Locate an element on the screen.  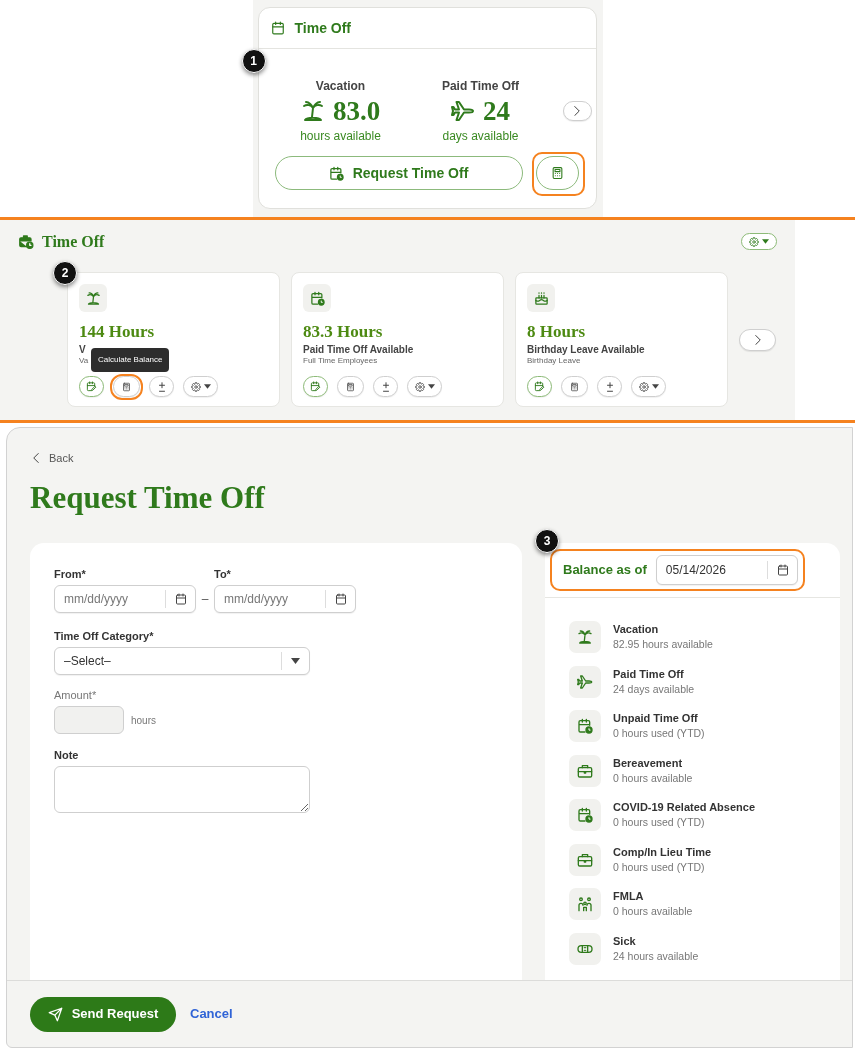
stat-label: Vacation is located at coordinates (340, 86).